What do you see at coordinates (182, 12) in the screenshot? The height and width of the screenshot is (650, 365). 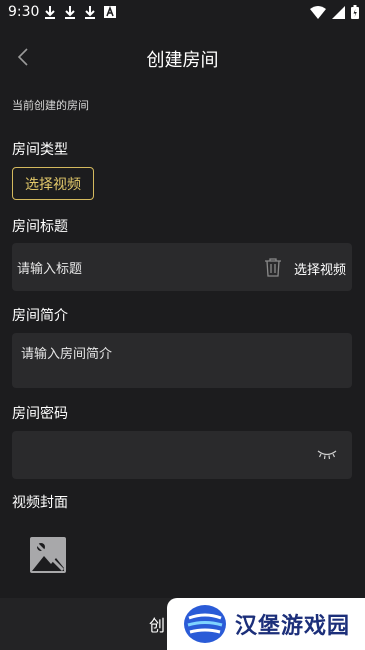 I see `status-bar: 9:30` at bounding box center [182, 12].